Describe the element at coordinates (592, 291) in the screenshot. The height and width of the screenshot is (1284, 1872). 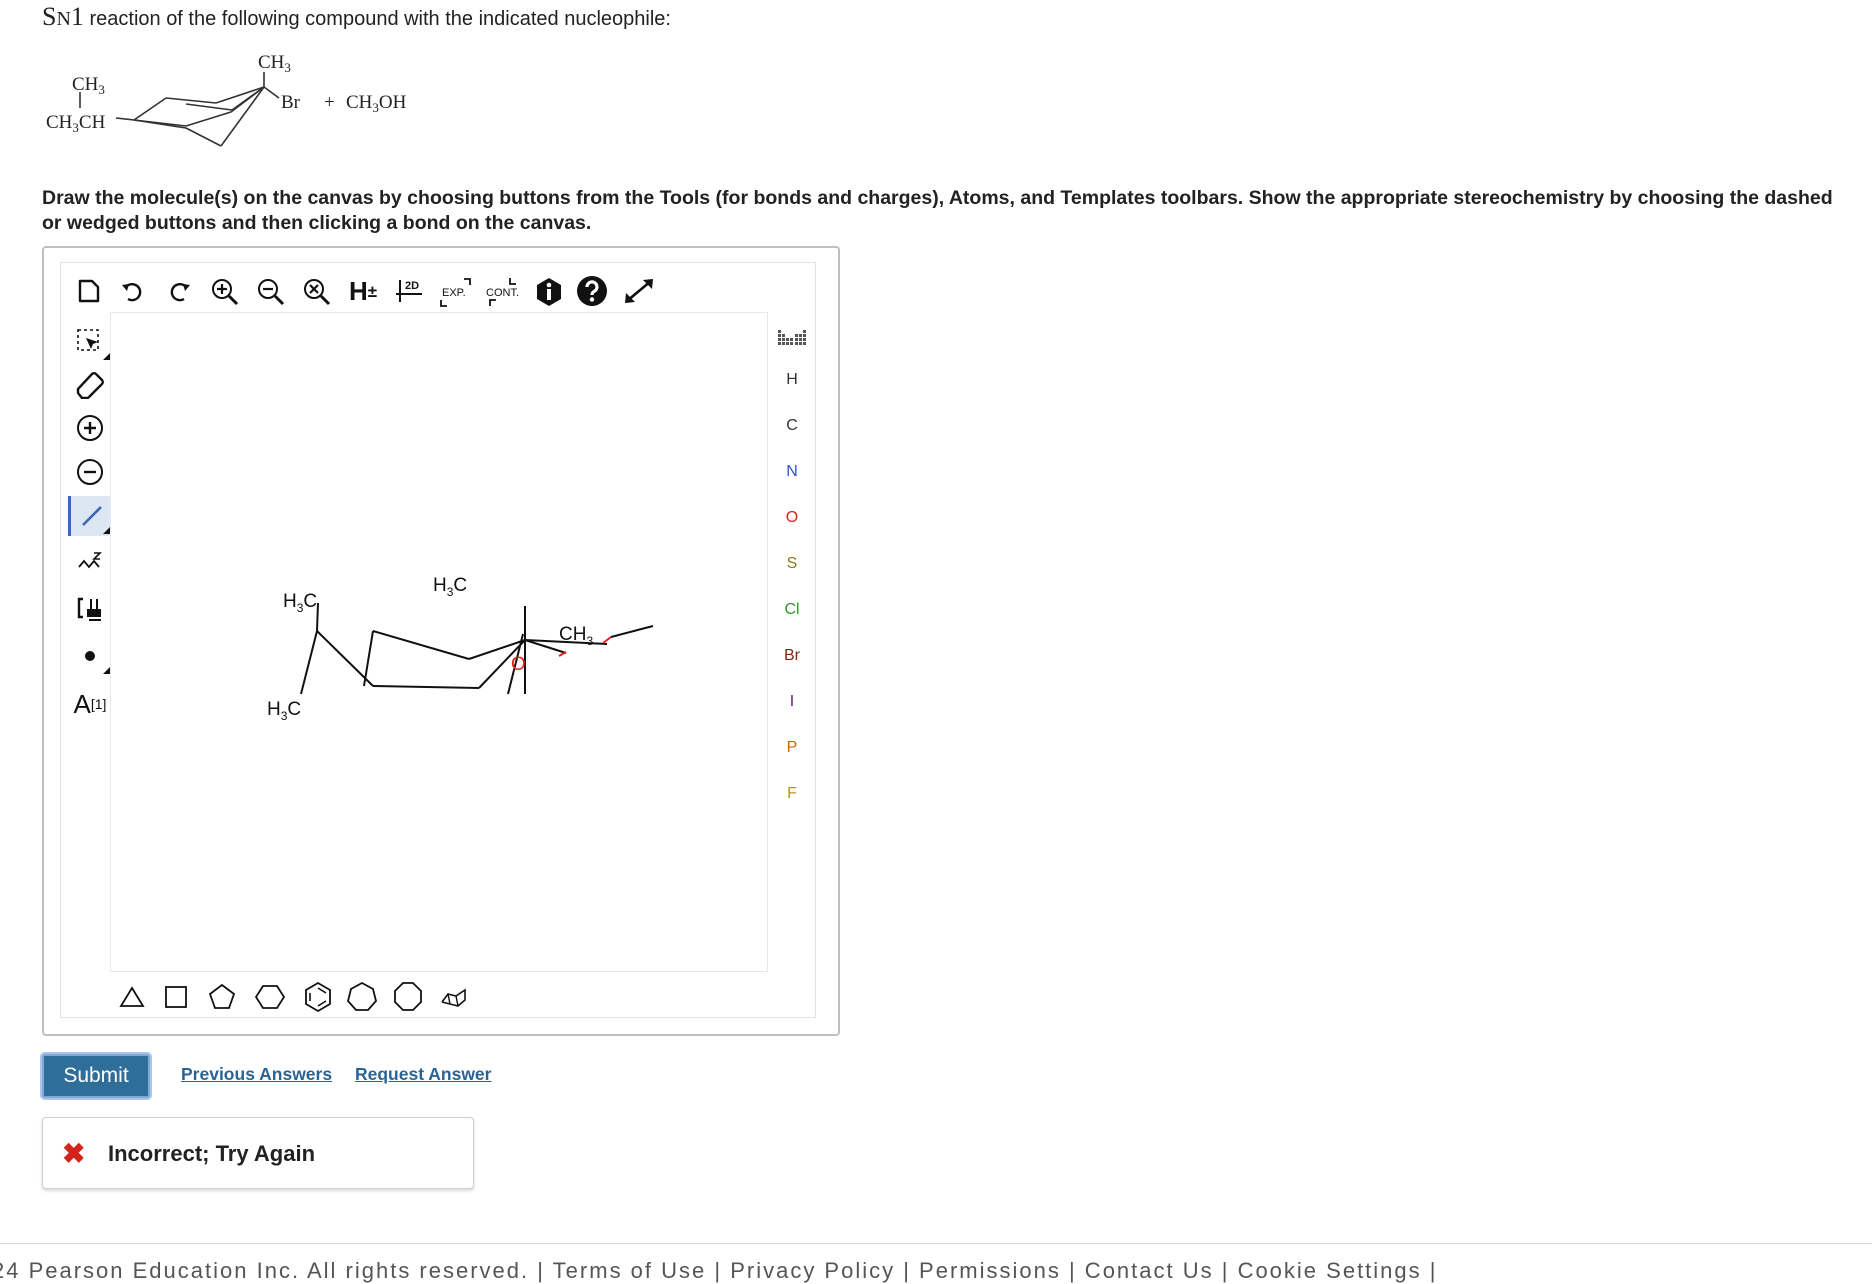
I see `help-icon` at that location.